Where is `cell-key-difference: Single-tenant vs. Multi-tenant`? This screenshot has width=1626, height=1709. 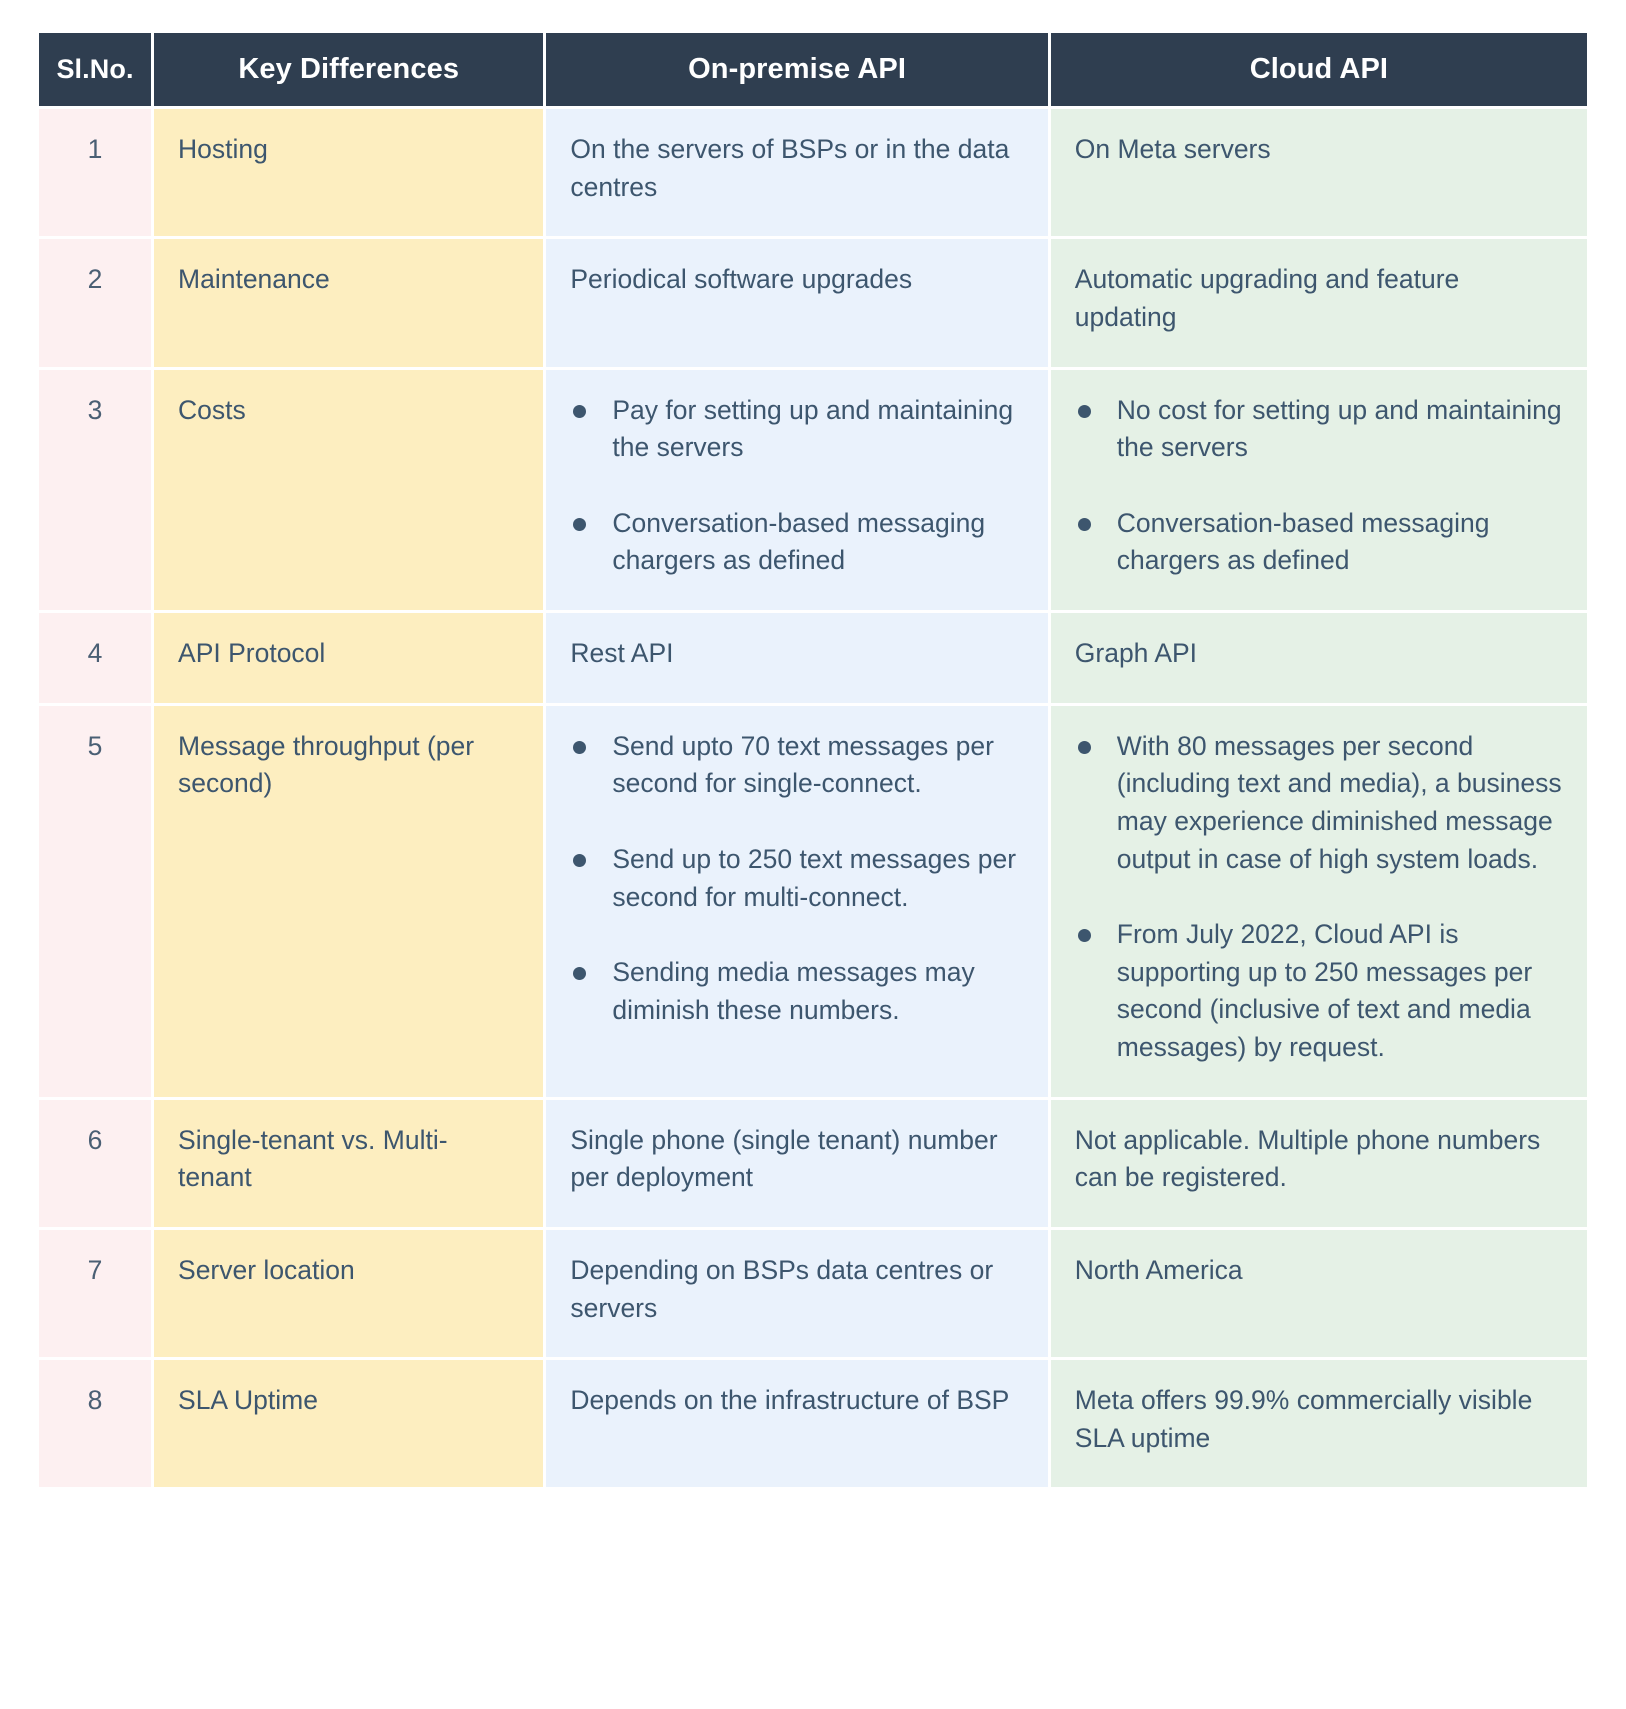
cell-key-difference: Single-tenant vs. Multi-tenant is located at coordinates (349, 1163).